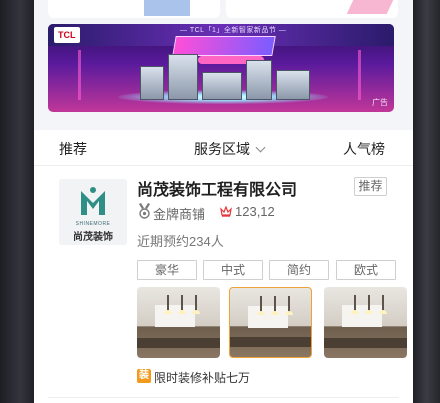 The height and width of the screenshot is (403, 440). I want to click on company-name: 尚茂装饰工程有限公司, so click(217, 188).